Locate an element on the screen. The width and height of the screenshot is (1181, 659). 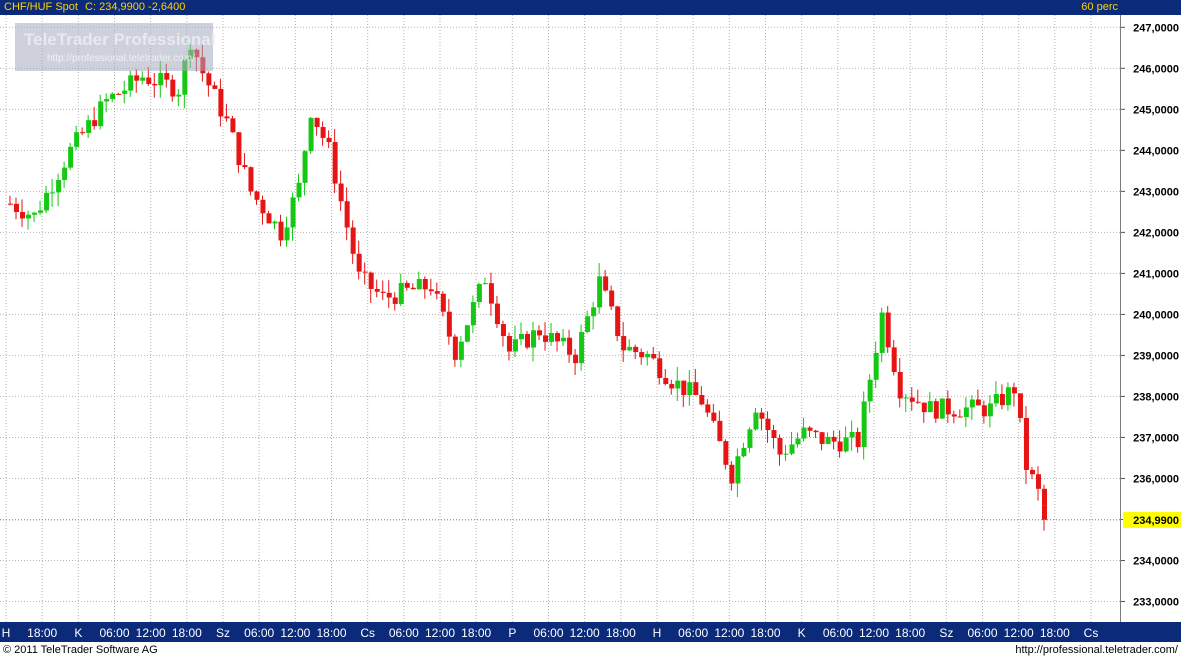
y-tick-label: 245,0000 is located at coordinates (1156, 110).